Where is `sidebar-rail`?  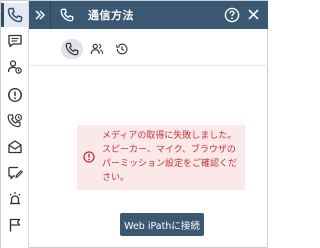 sidebar-rail is located at coordinates (15, 124).